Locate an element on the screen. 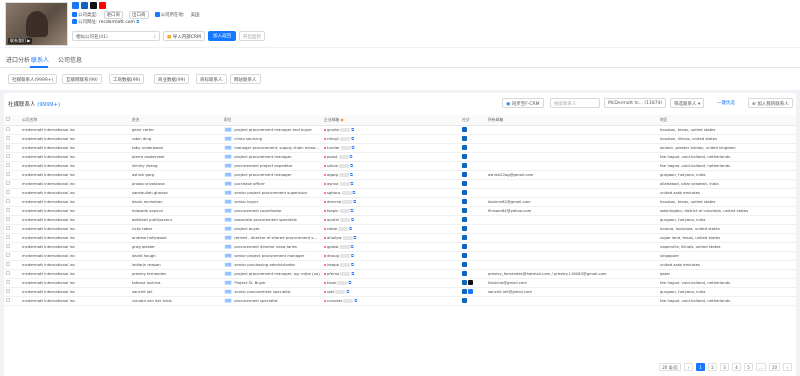  name-cell: sanchit lall is located at coordinates (176, 292).